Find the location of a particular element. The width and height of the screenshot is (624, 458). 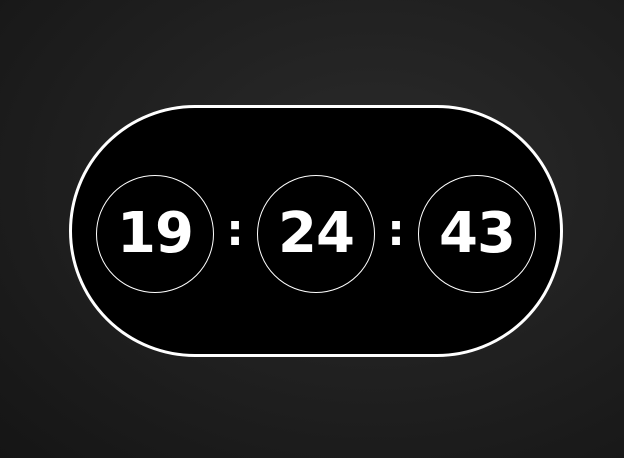

hours-display: 19 is located at coordinates (155, 234).